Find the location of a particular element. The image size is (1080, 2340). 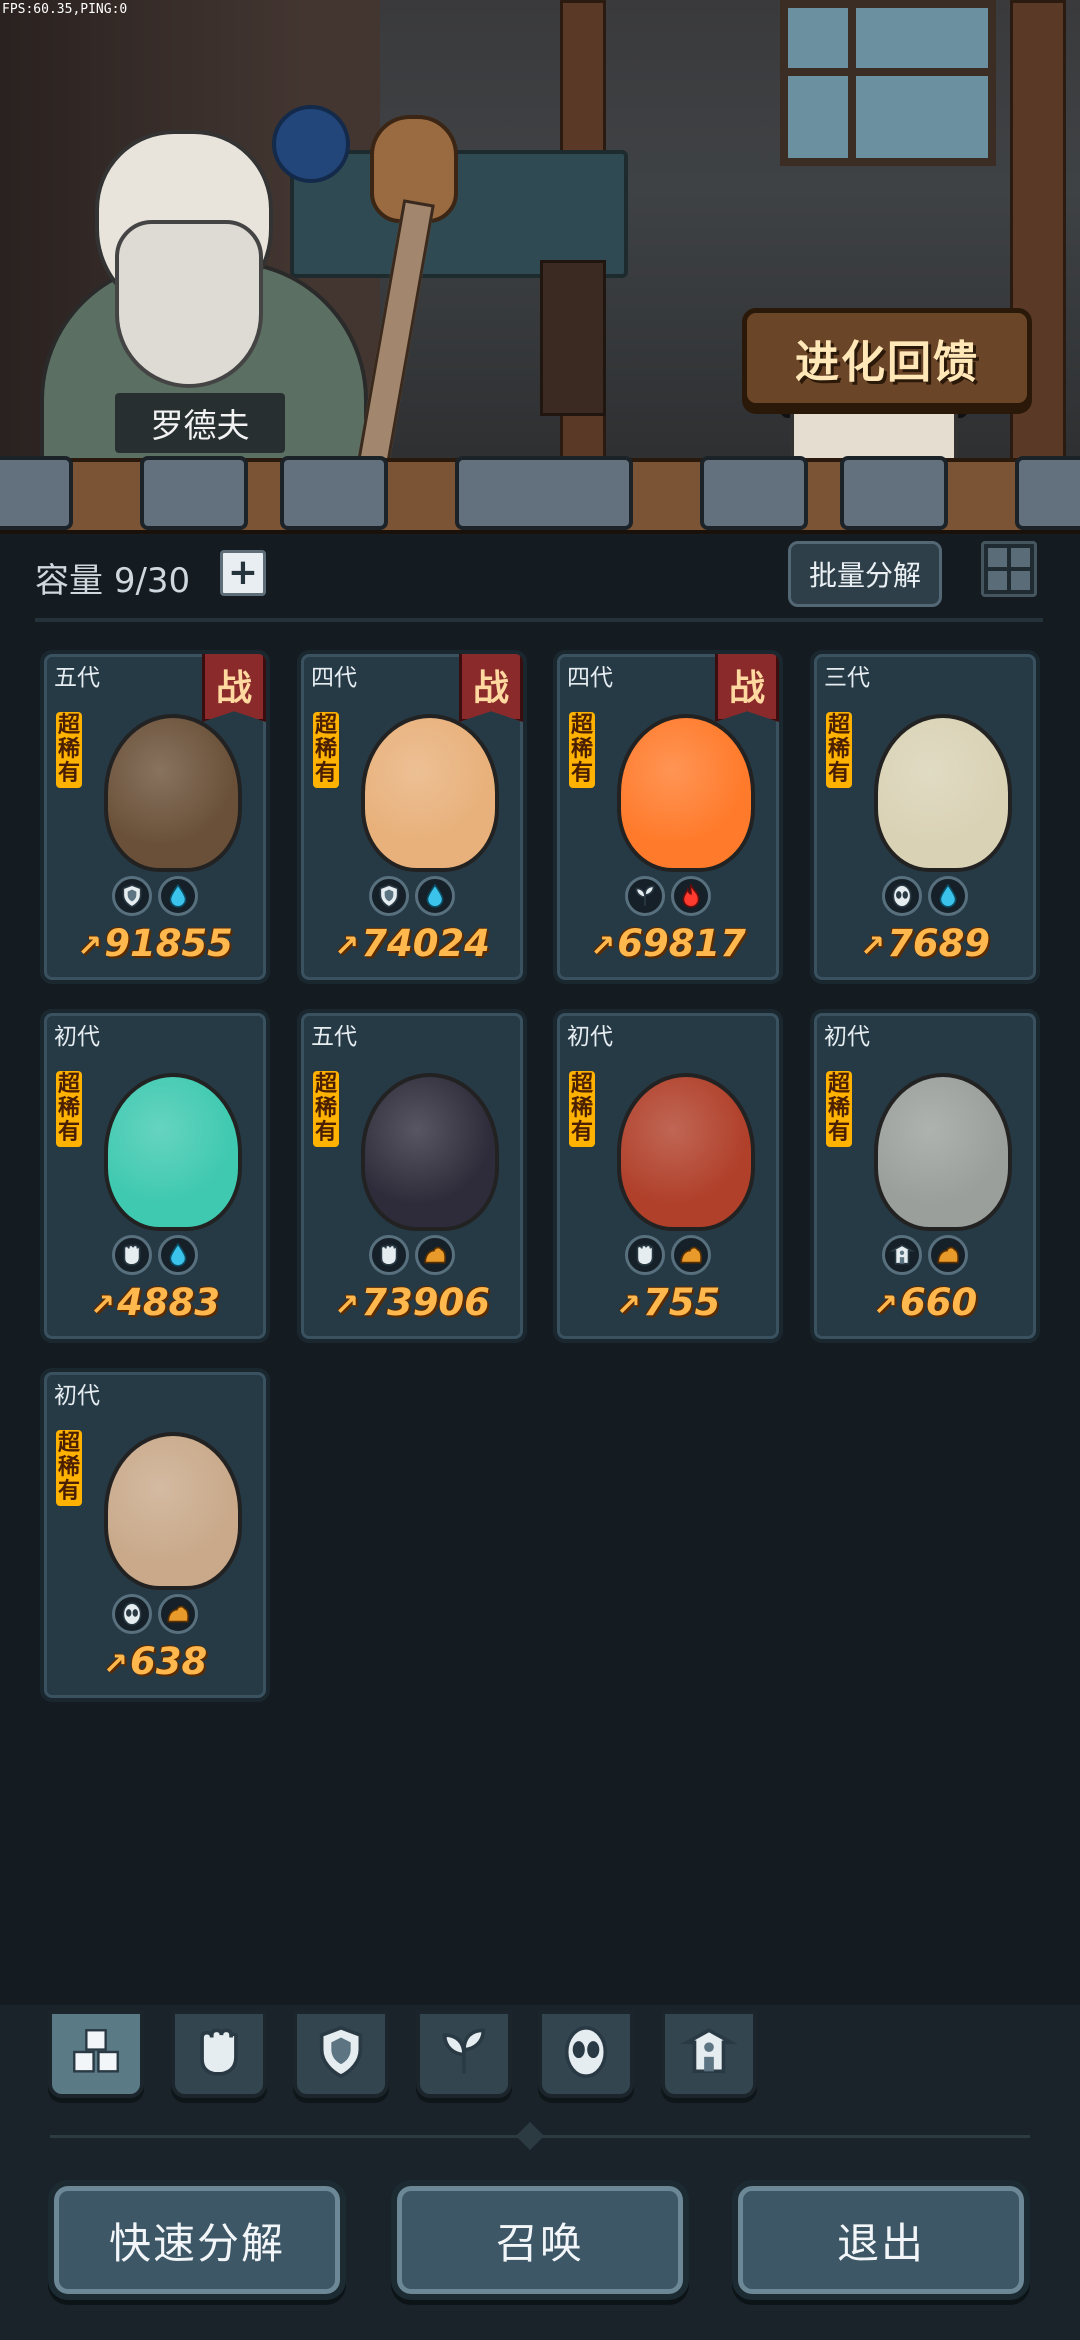

power-value: ↗73906 is located at coordinates (412, 1302).